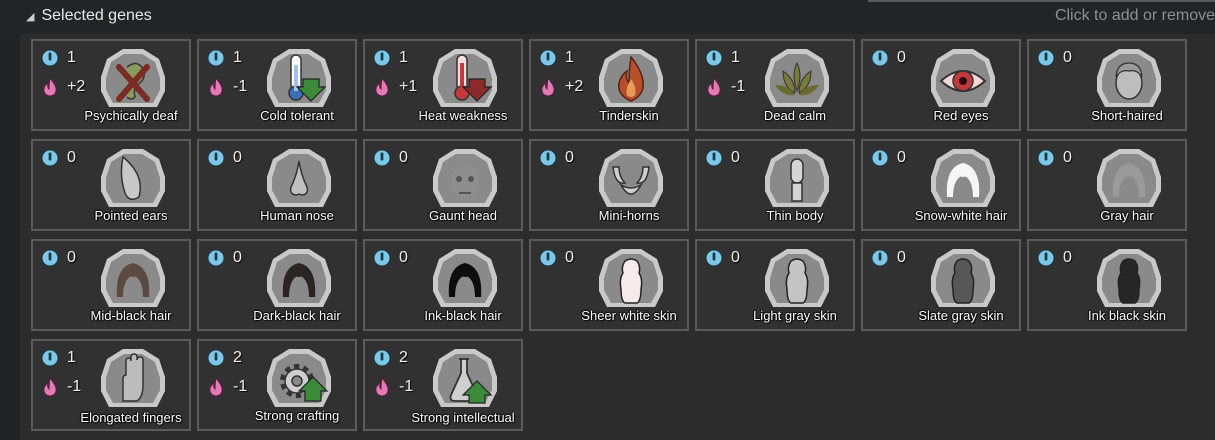 The image size is (1215, 440). What do you see at coordinates (609, 285) in the screenshot?
I see `gene-card-sheer-white-skin: 0 Sheer white skin` at bounding box center [609, 285].